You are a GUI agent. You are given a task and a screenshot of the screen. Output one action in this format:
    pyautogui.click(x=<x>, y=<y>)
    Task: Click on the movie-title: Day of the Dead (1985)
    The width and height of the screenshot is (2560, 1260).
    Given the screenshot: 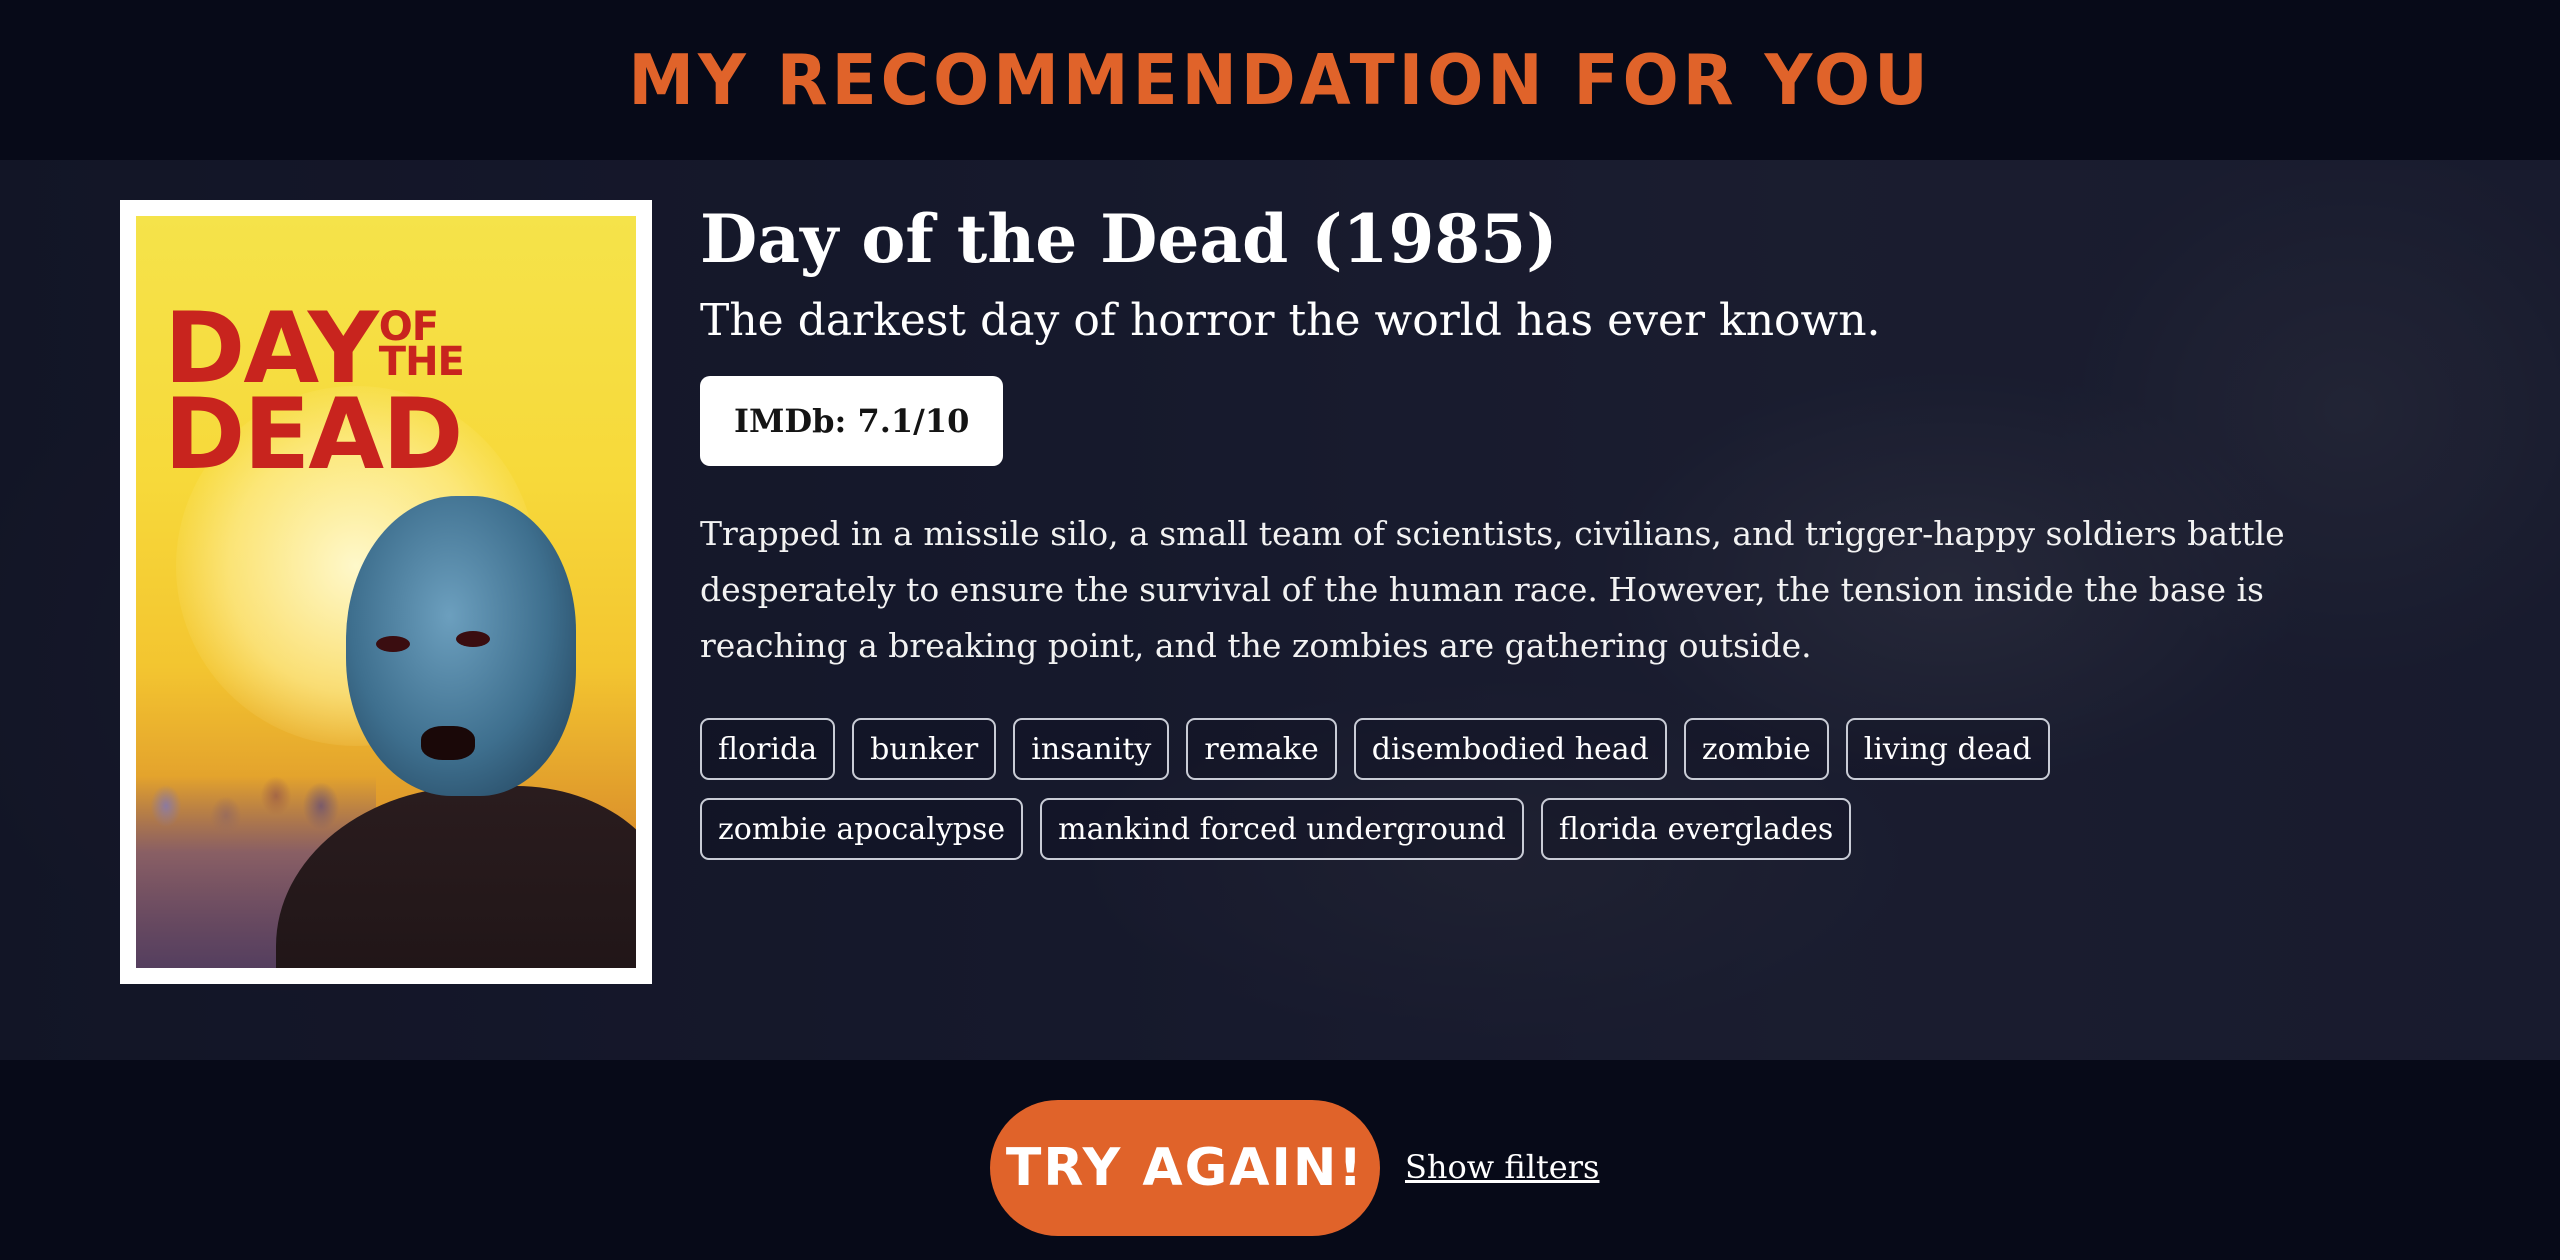 What is the action you would take?
    pyautogui.click(x=1129, y=239)
    